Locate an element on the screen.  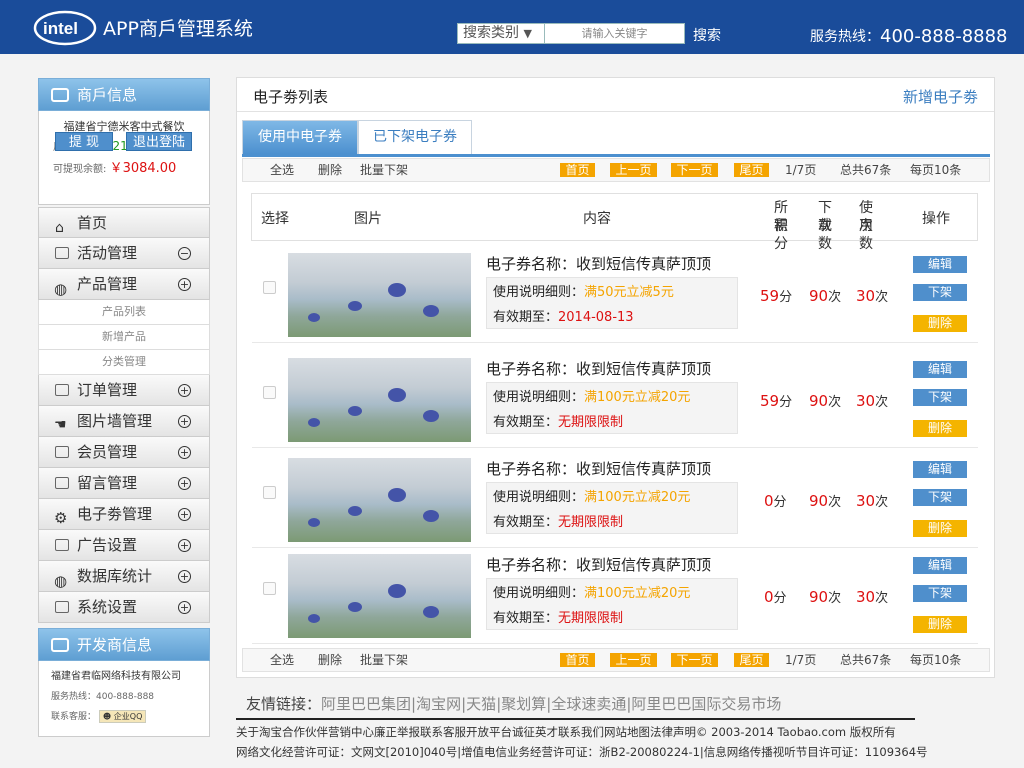
qq-chat-button: ☻ 企业QQ is located at coordinates (122, 716).